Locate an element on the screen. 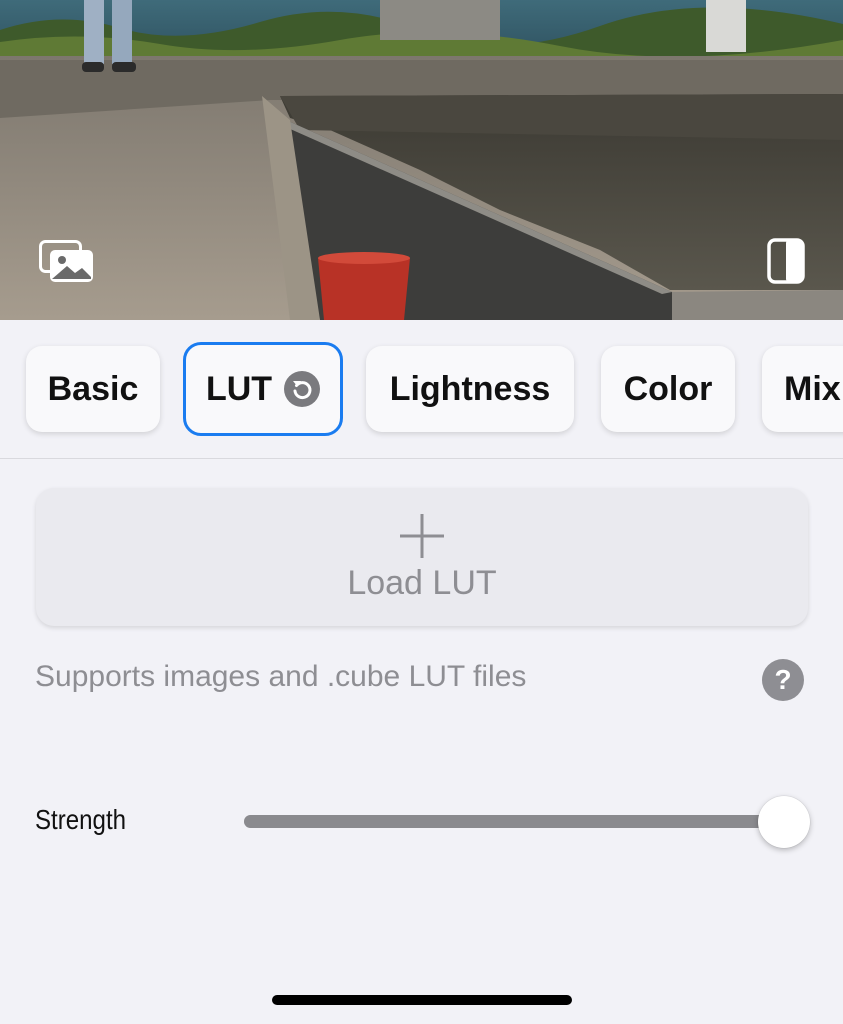 This screenshot has width=843, height=1024. tab-color: Color is located at coordinates (668, 389).